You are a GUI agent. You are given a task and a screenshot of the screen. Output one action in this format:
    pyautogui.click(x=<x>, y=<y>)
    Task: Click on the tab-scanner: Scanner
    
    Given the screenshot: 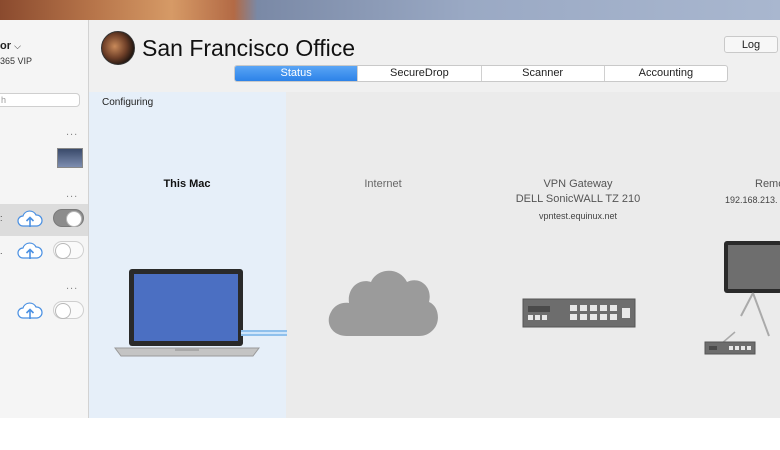 What is the action you would take?
    pyautogui.click(x=542, y=73)
    